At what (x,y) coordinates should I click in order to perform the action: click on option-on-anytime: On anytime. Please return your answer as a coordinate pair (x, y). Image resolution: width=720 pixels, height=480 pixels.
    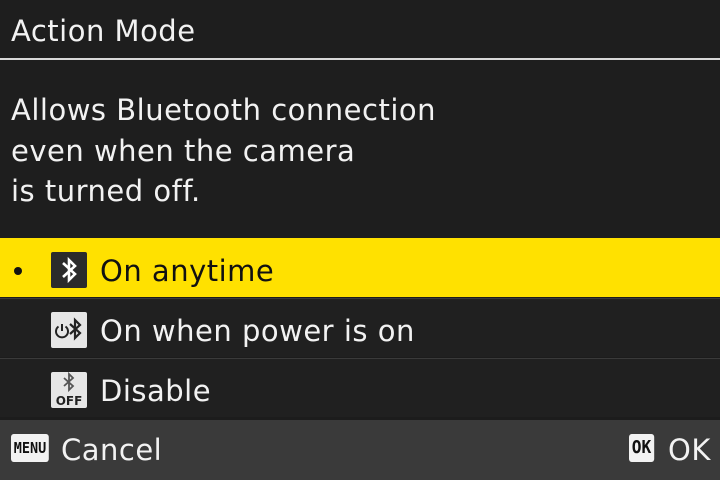
    Looking at the image, I should click on (360, 267).